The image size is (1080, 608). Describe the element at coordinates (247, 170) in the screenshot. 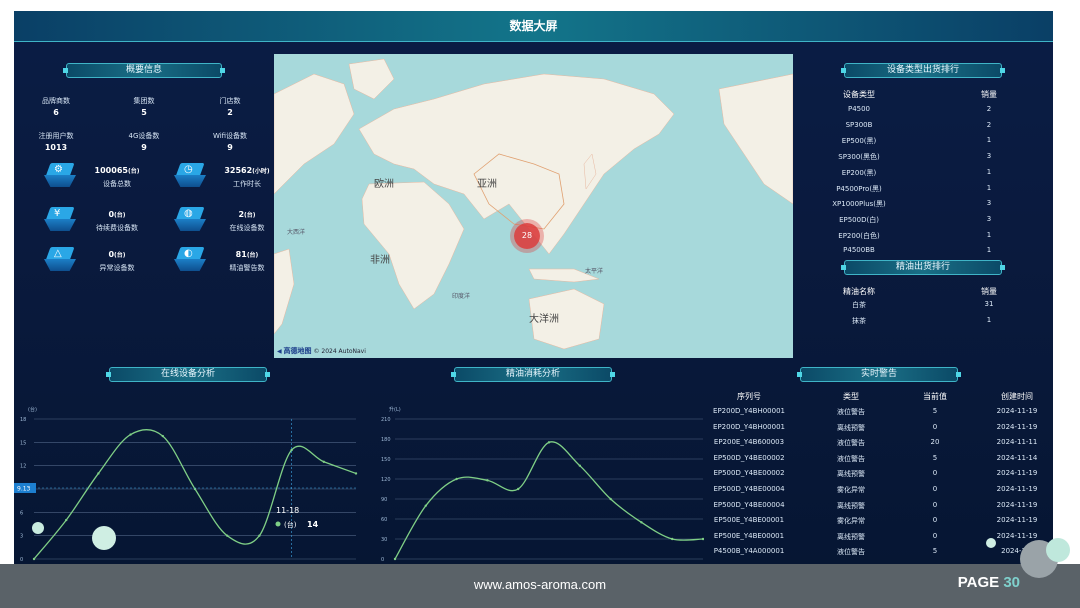

I see `tile-value: 32562(小时)` at that location.